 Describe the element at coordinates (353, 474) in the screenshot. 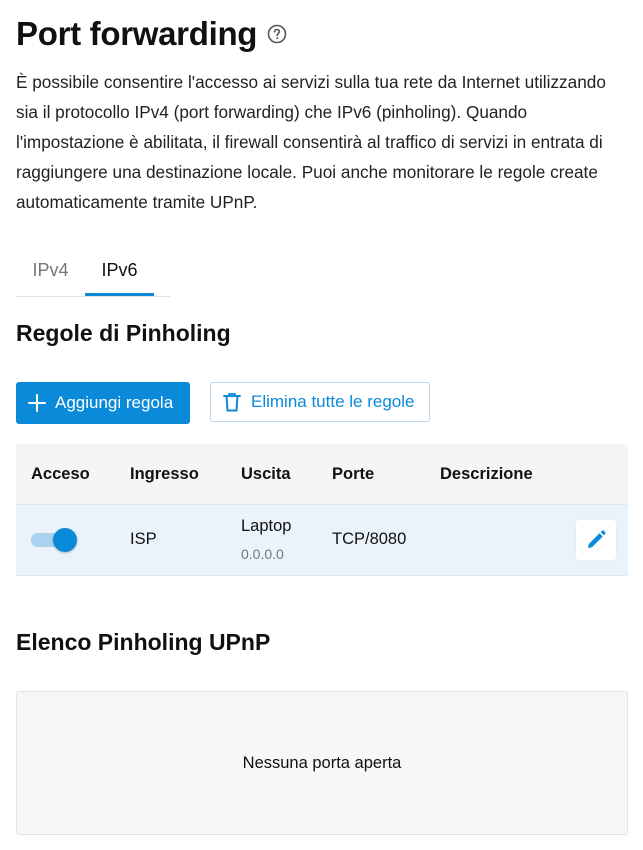

I see `column-header-ports: Porte` at that location.